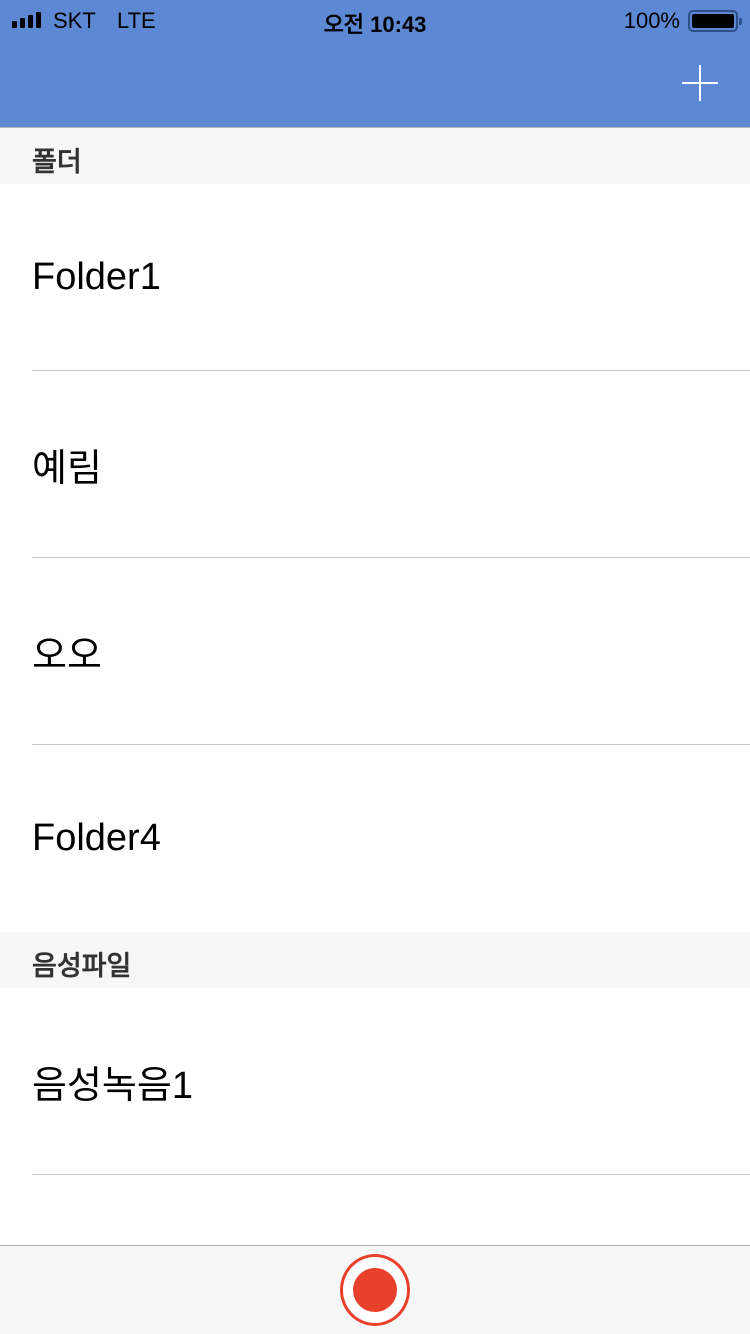 The width and height of the screenshot is (750, 1334). I want to click on section-header-voice-files: 음성파일, so click(375, 960).